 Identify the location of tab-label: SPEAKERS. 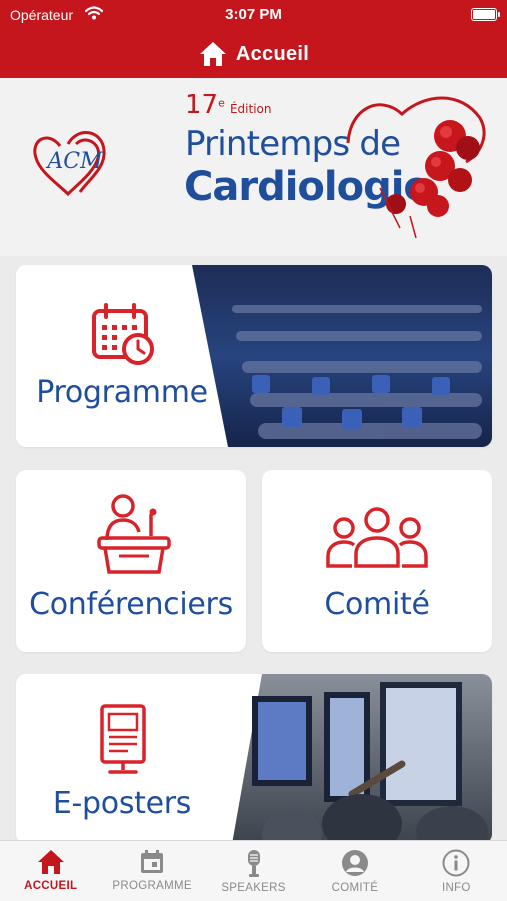
(253, 888).